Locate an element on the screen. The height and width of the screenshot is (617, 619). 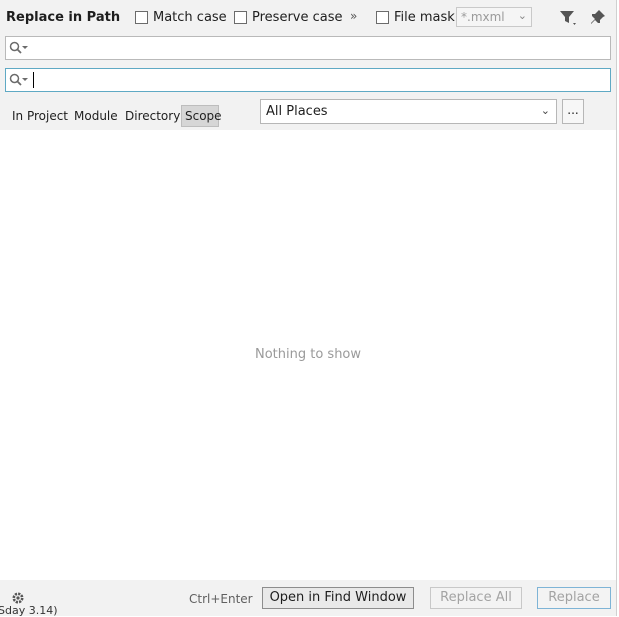
tab-directory: Directory is located at coordinates (152, 116).